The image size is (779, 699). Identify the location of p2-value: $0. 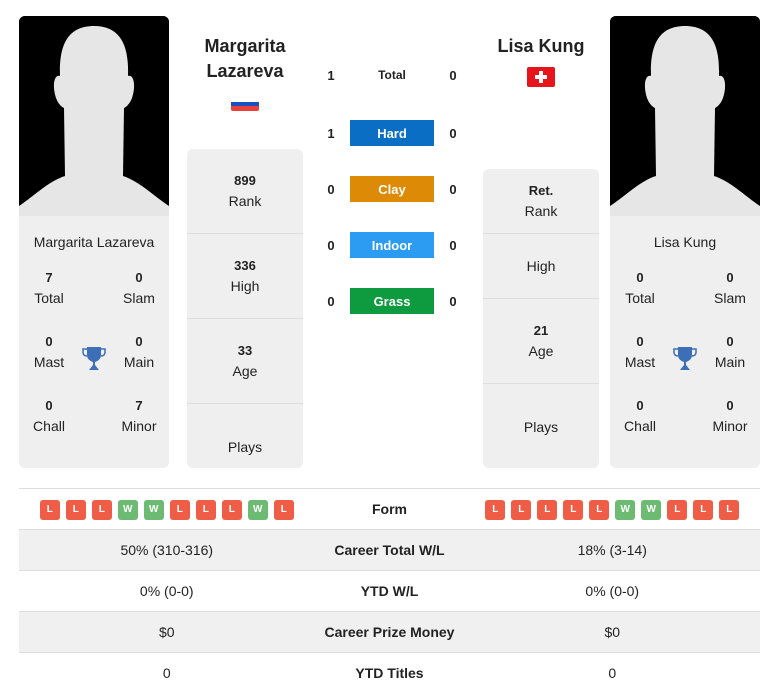
(612, 632).